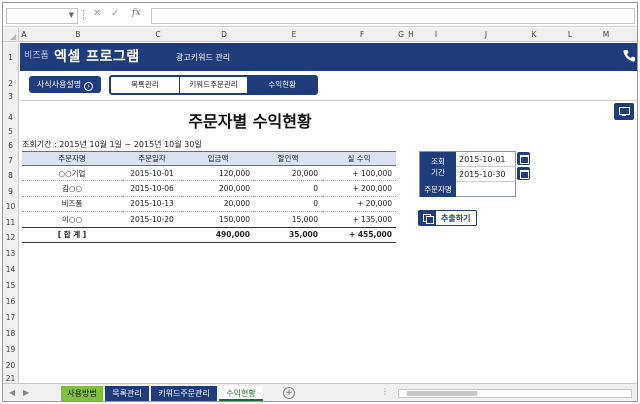  What do you see at coordinates (145, 85) in the screenshot?
I see `tab-list-management: 목록관리` at bounding box center [145, 85].